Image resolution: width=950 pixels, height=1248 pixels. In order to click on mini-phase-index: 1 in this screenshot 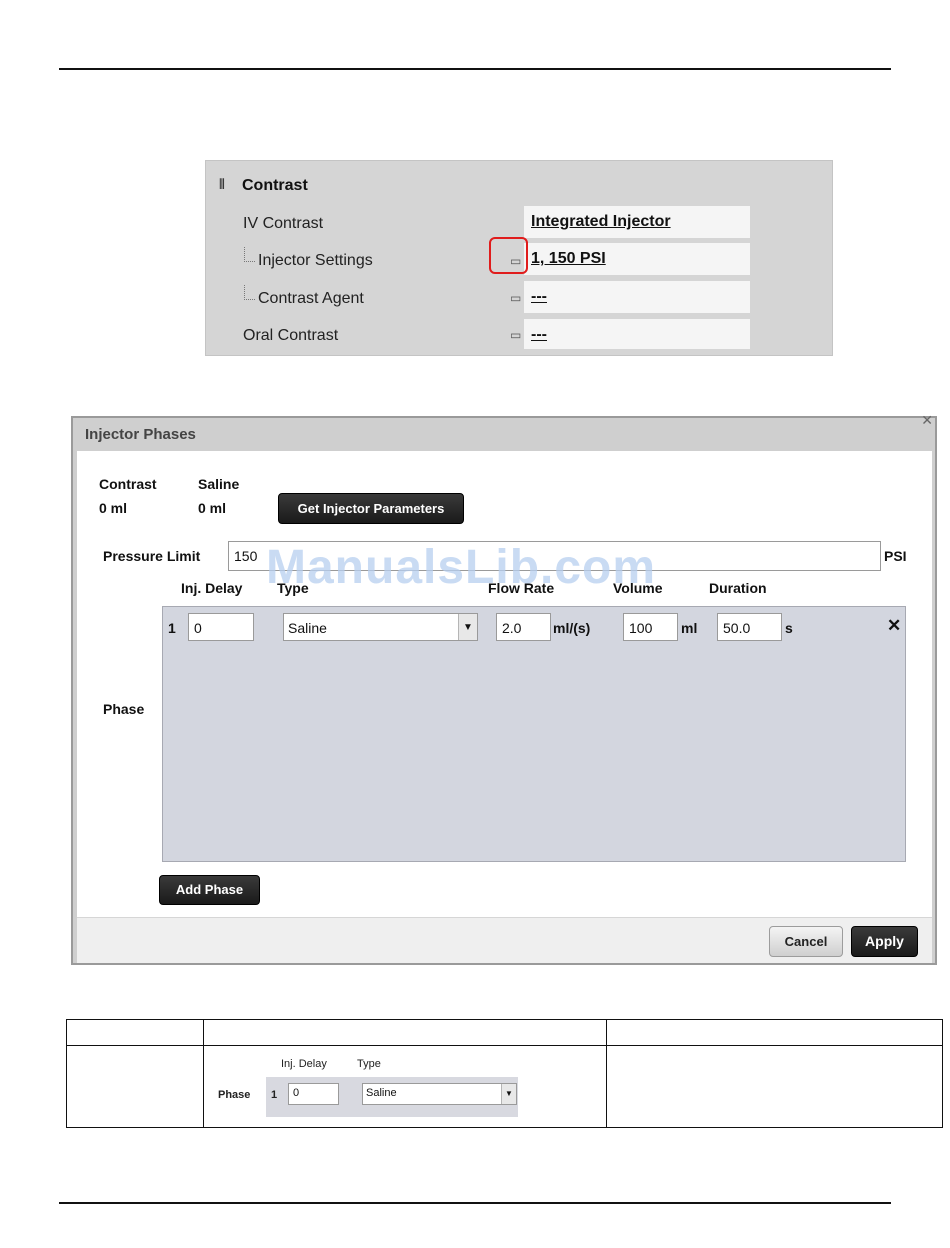, I will do `click(274, 1095)`.